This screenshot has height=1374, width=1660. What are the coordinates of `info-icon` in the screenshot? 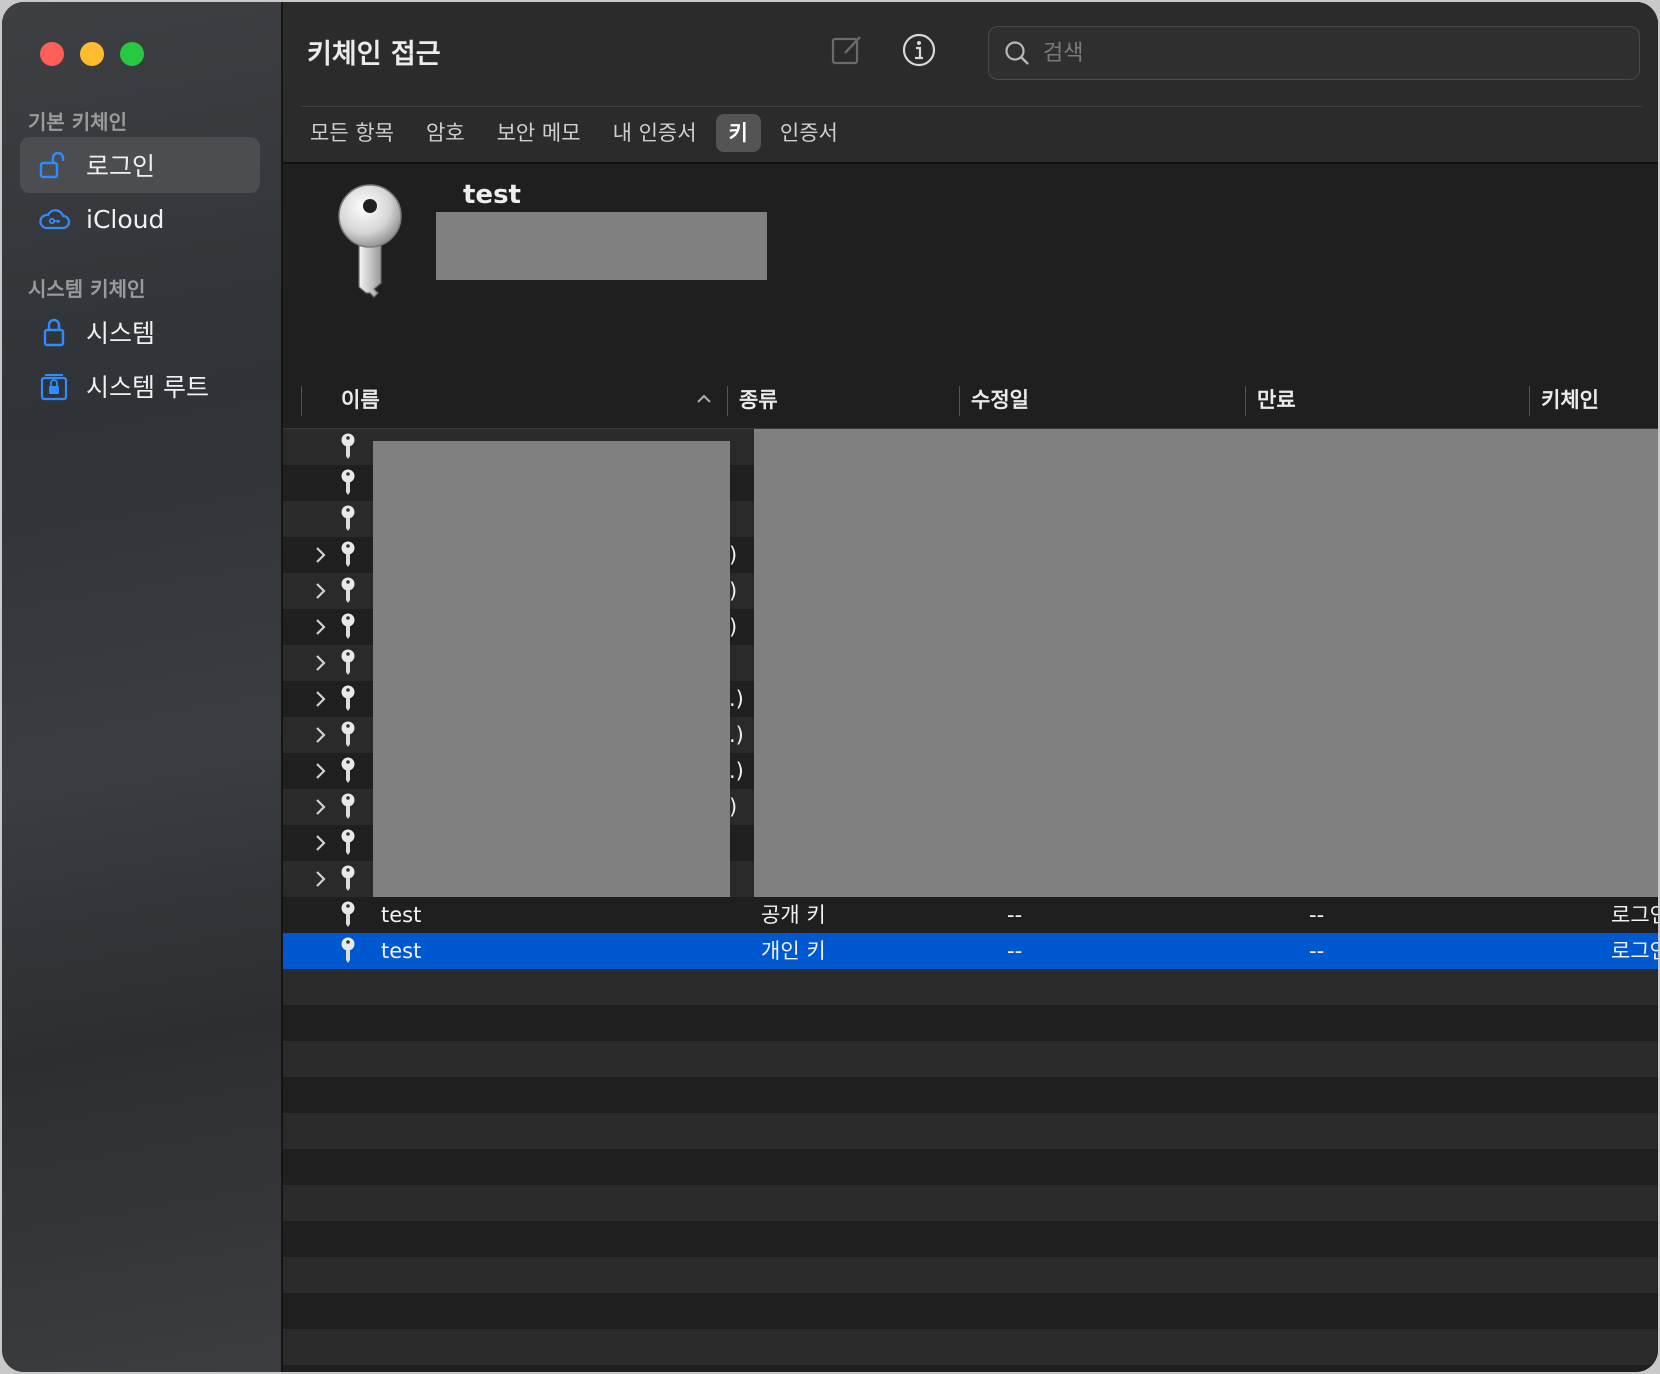 It's located at (919, 52).